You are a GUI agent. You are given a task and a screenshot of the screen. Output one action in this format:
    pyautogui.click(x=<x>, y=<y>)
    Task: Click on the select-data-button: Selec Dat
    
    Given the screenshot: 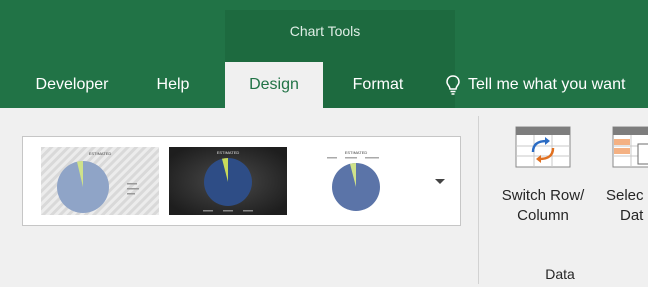 What is the action you would take?
    pyautogui.click(x=627, y=206)
    